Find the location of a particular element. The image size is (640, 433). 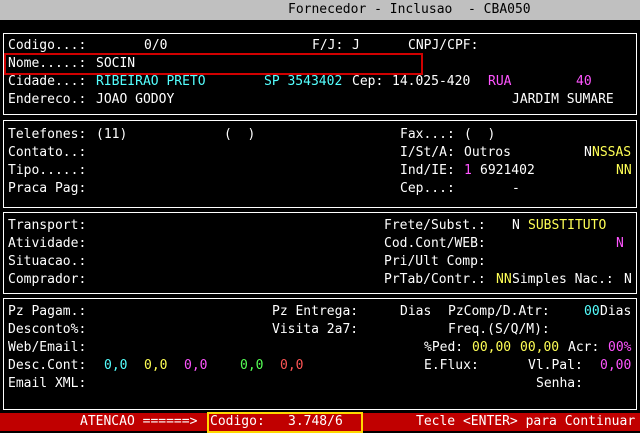

fj-value: J is located at coordinates (356, 46).